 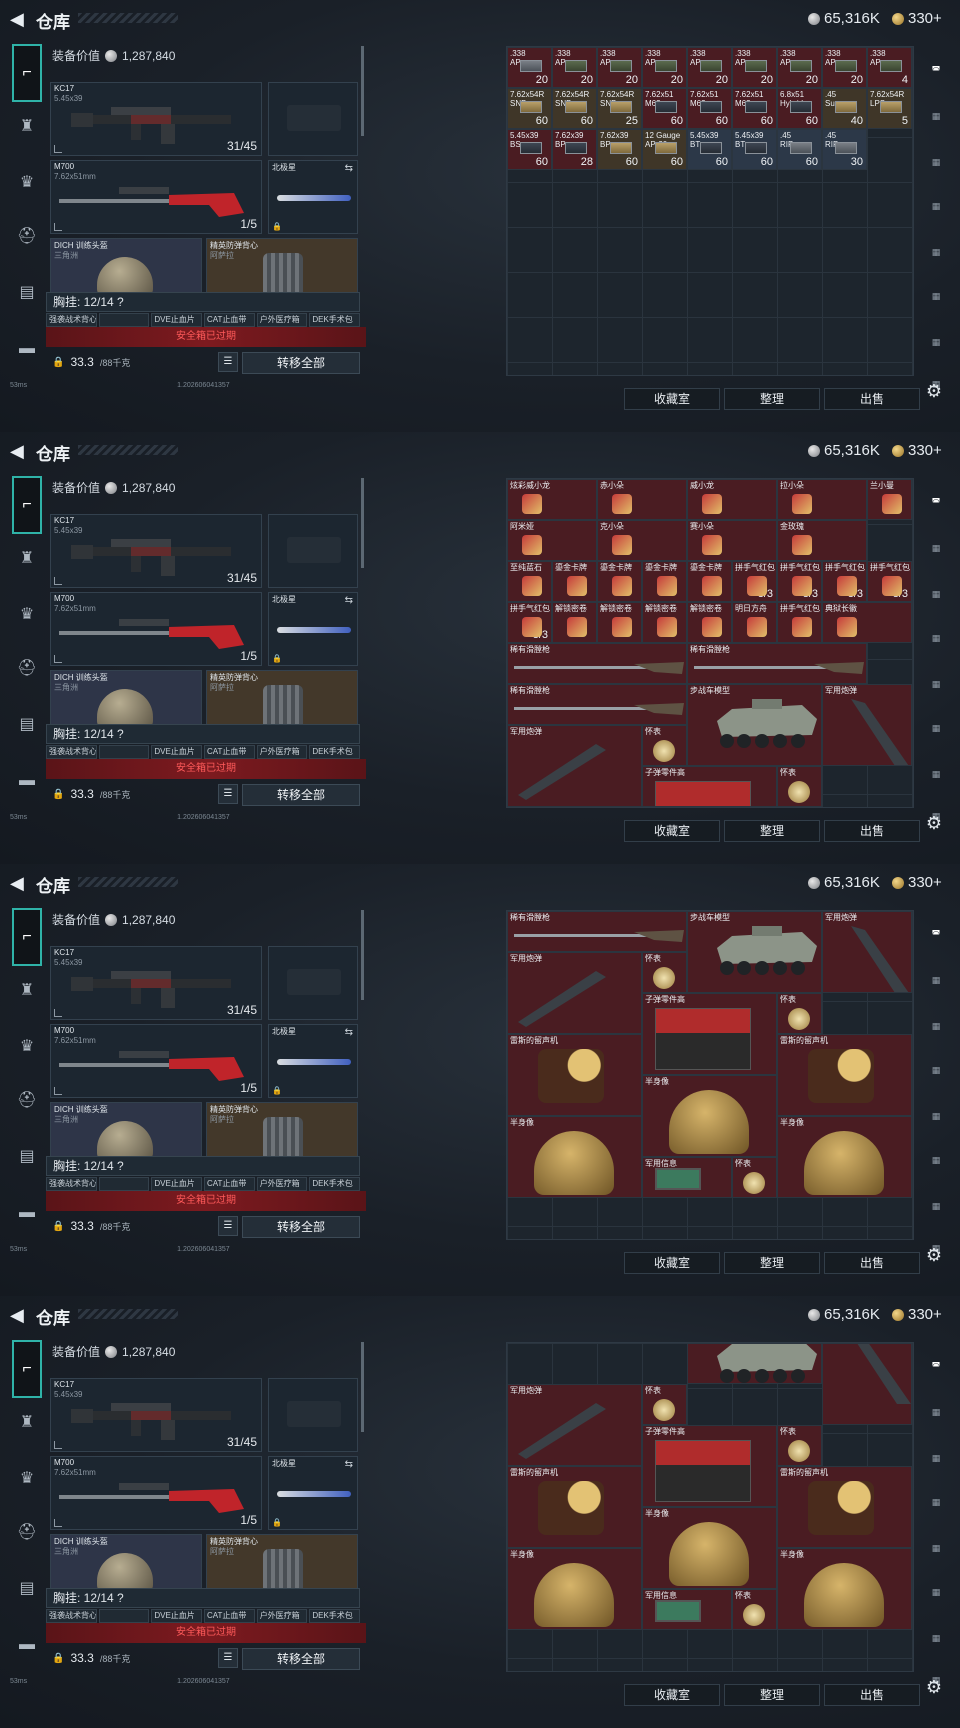 I want to click on loadout-scrollbar, so click(x=362, y=91).